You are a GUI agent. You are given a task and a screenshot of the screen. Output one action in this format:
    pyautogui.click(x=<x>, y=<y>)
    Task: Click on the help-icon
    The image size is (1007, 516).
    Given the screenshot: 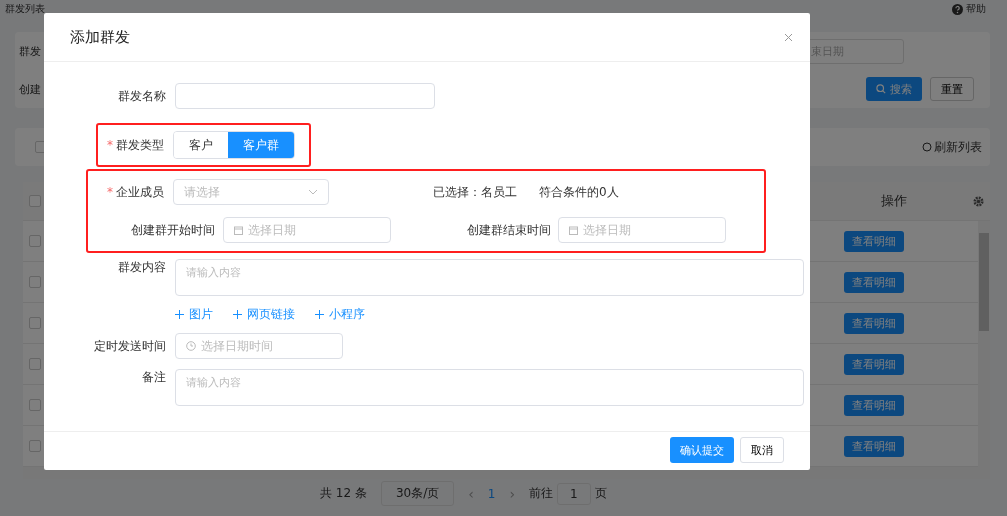 What is the action you would take?
    pyautogui.click(x=957, y=9)
    